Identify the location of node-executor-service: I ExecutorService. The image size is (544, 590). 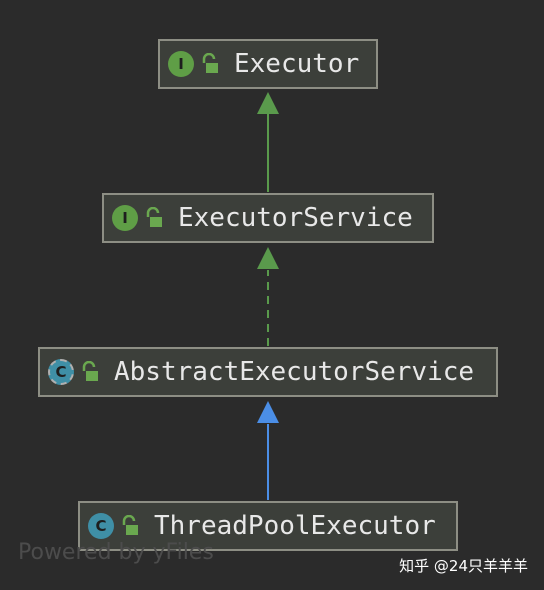
(268, 218).